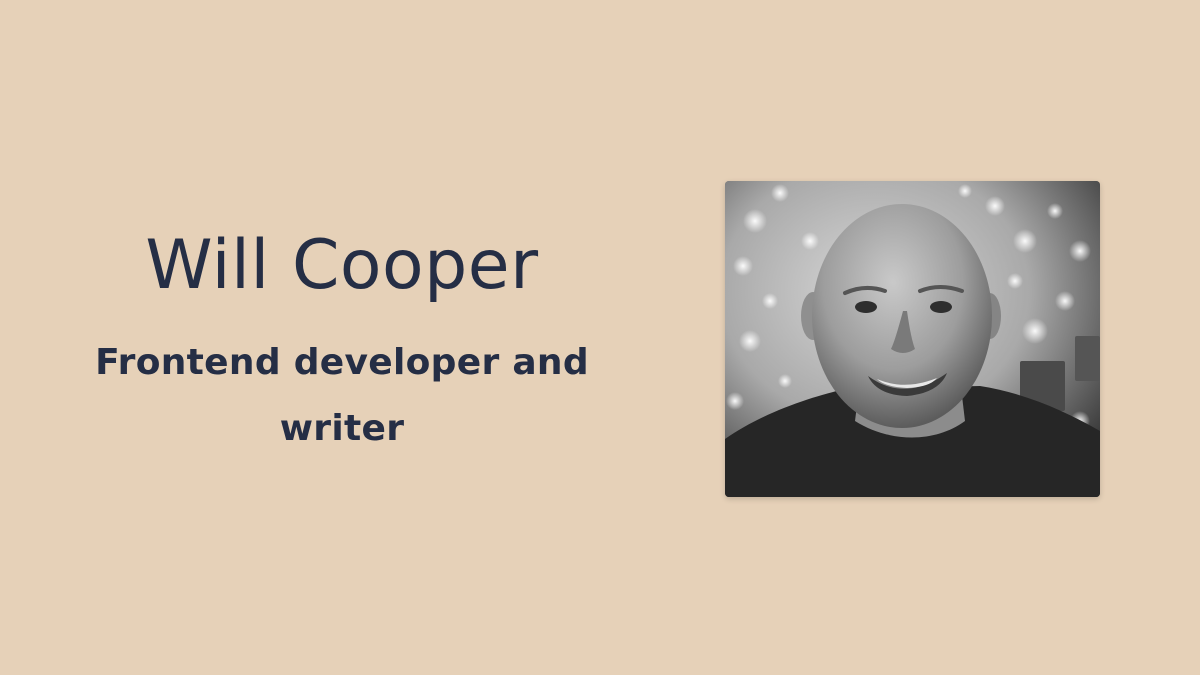  I want to click on portrait-photo, so click(912, 339).